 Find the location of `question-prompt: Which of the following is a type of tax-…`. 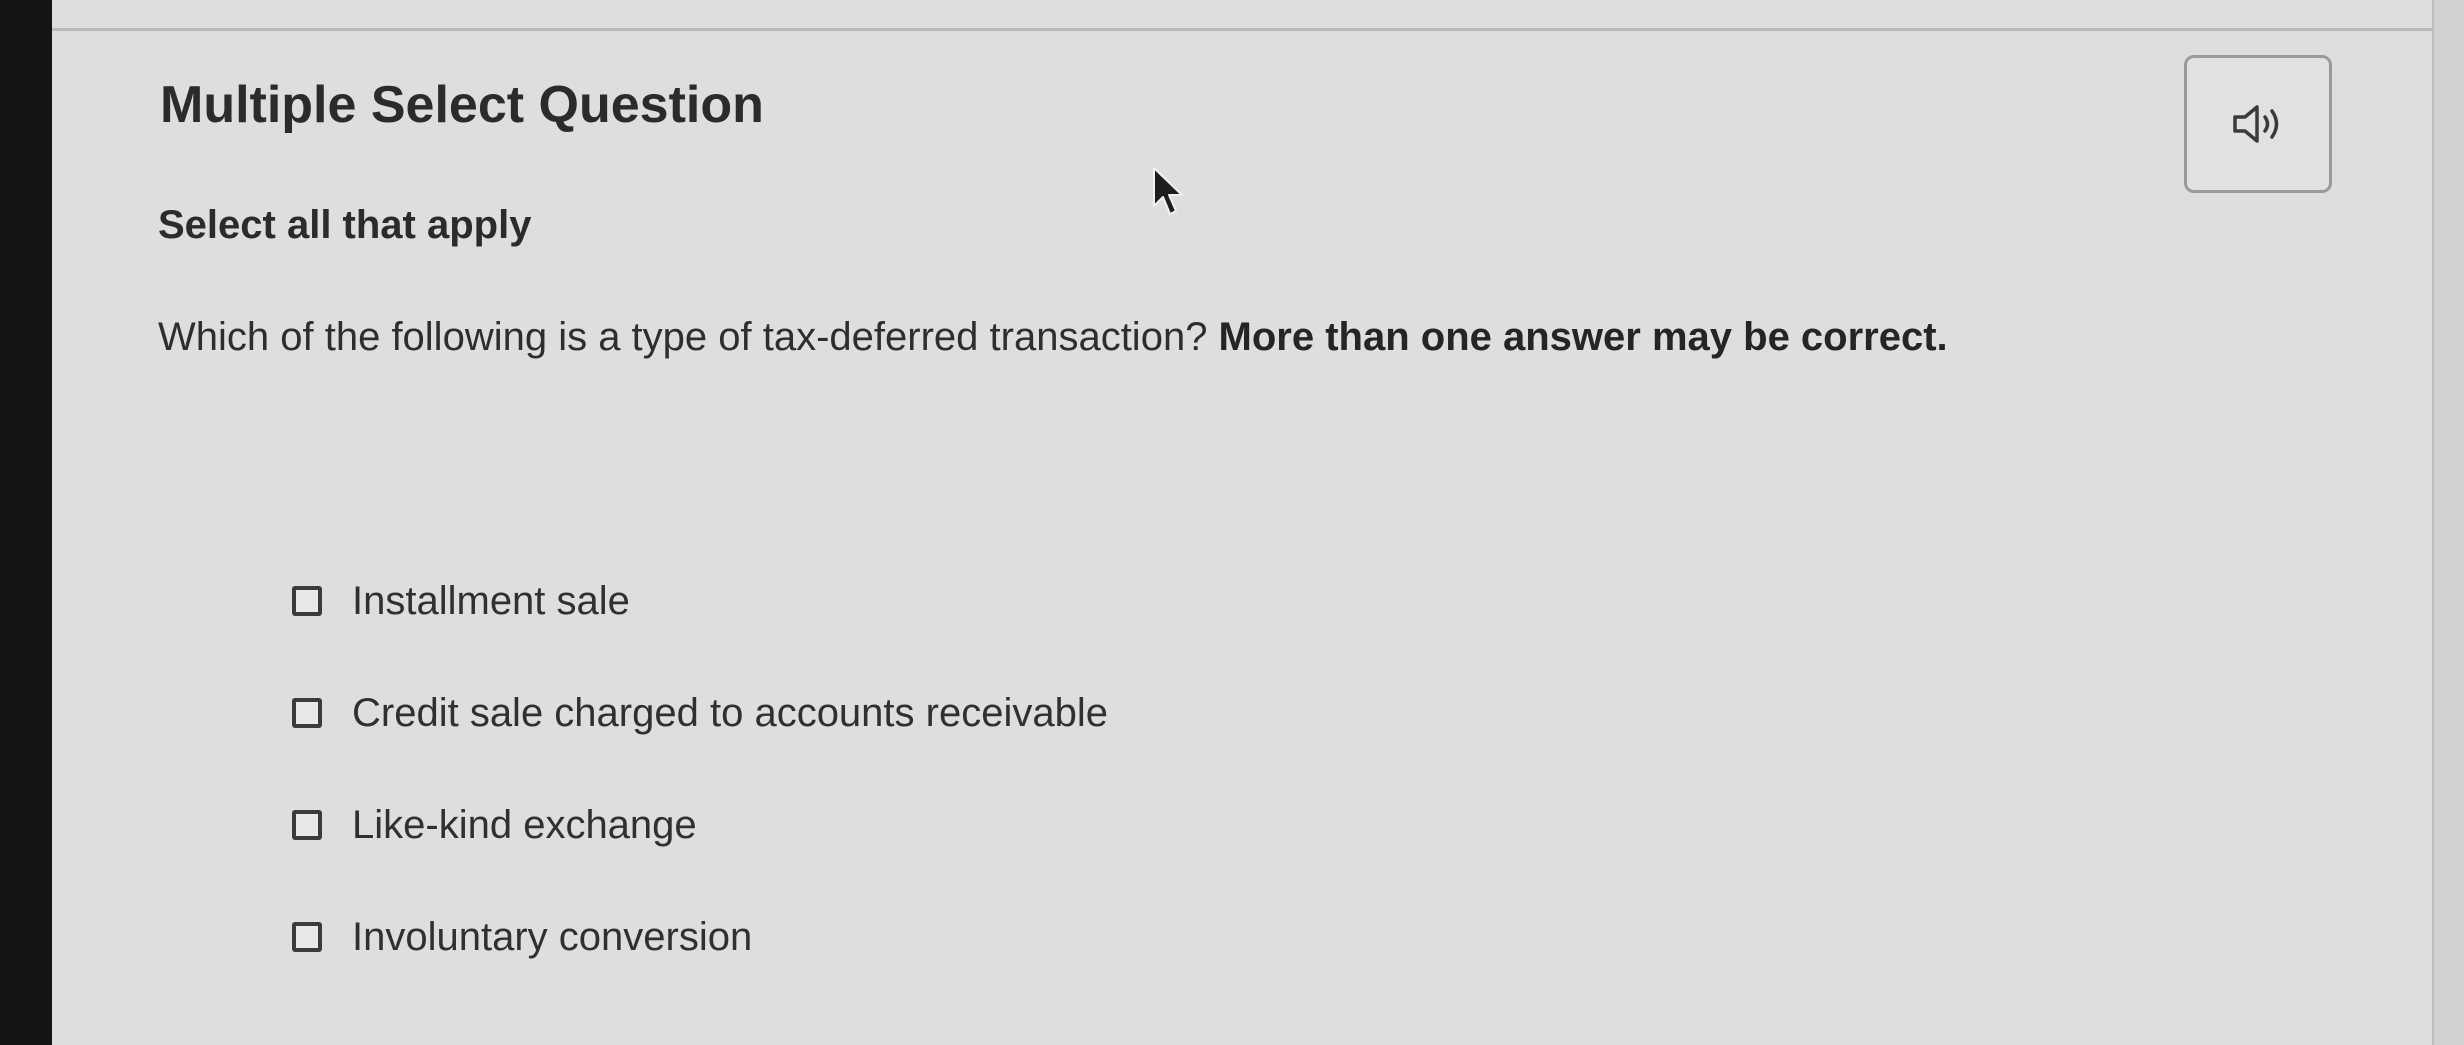

question-prompt: Which of the following is a type of tax-… is located at coordinates (1053, 337).